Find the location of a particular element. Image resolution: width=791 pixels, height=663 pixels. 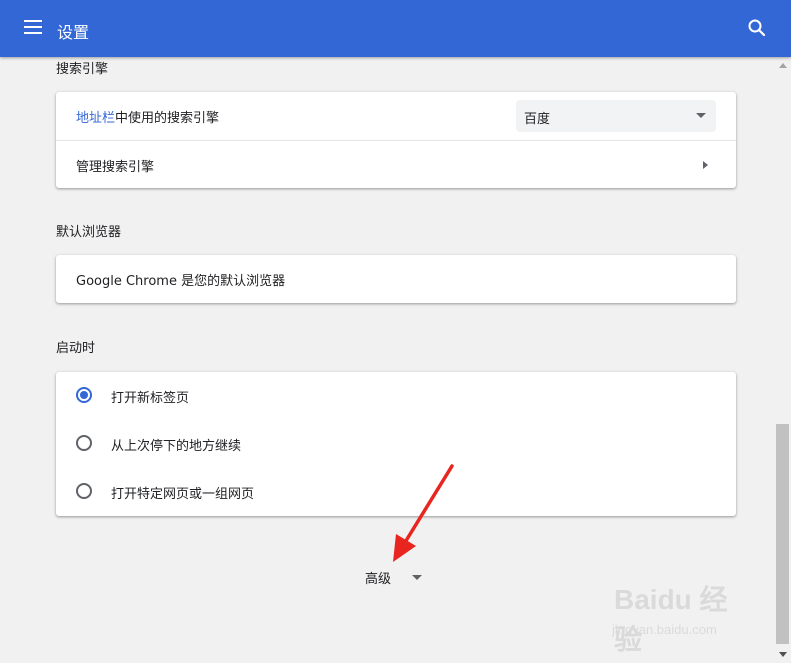

address-bar-engine-row: 地址栏中使用的搜索引擎 百度 is located at coordinates (396, 116).